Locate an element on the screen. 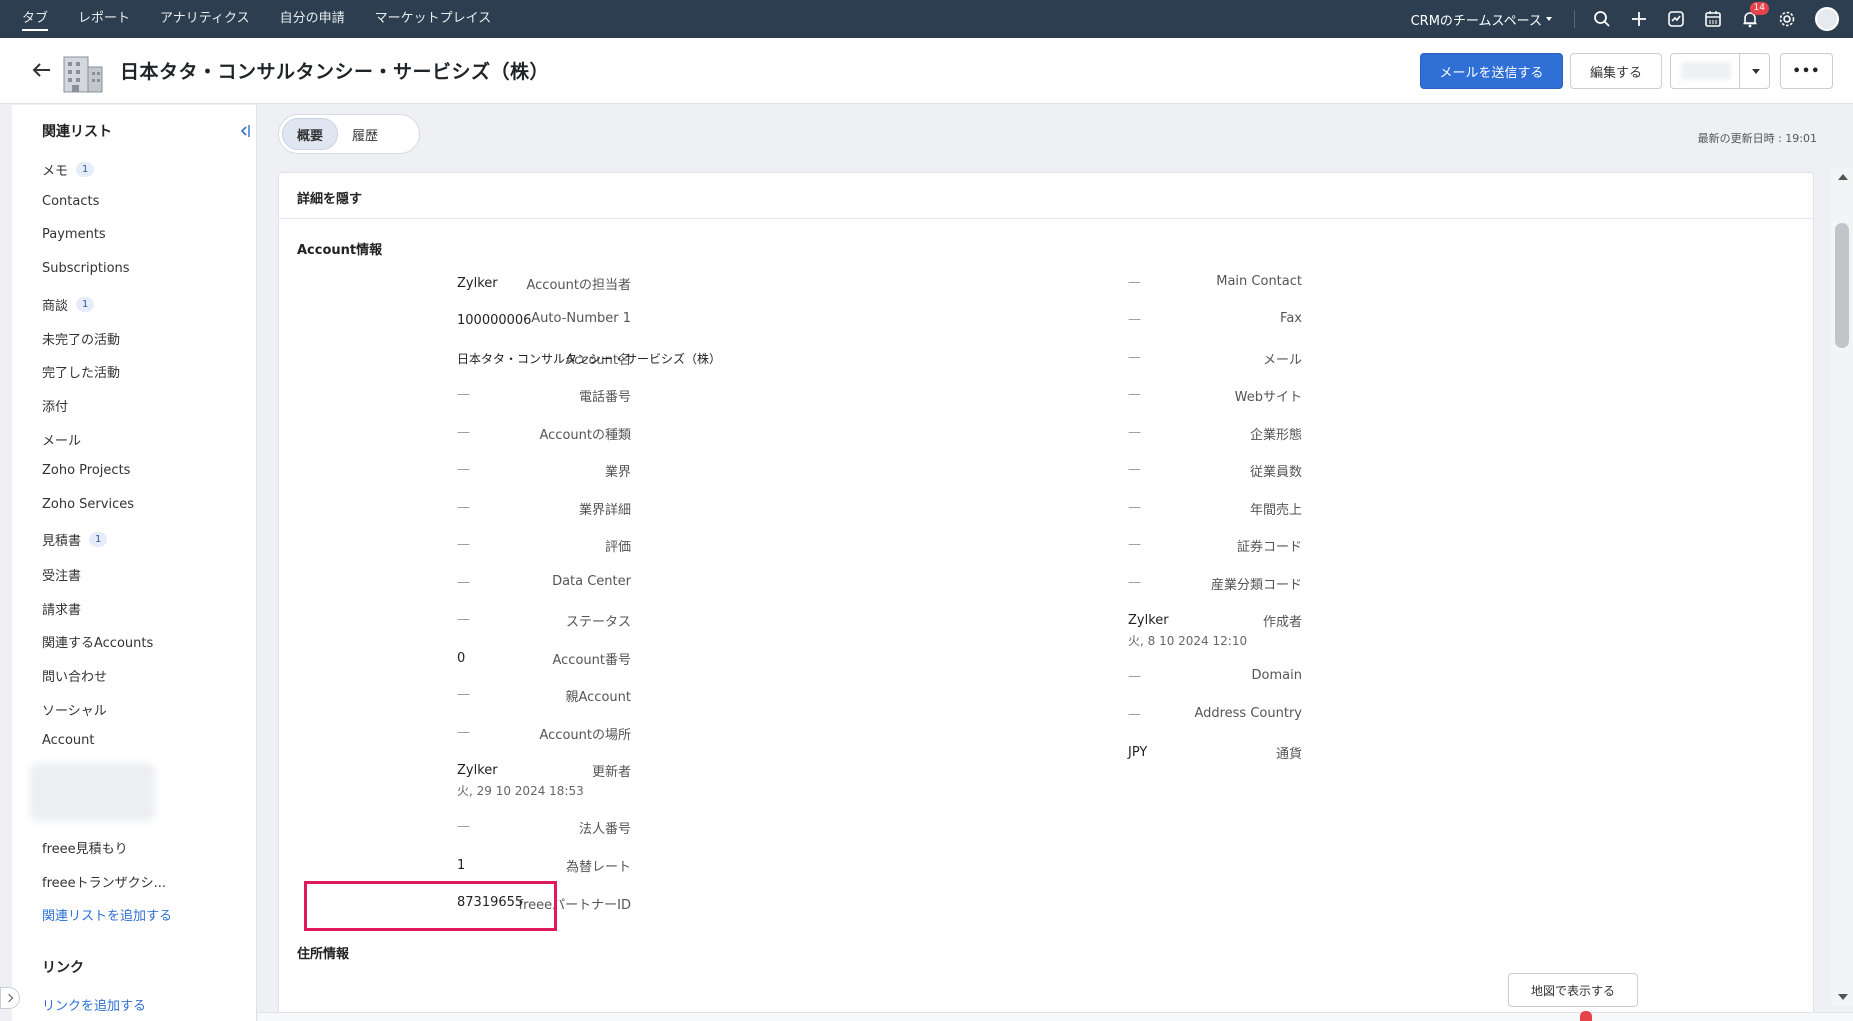 This screenshot has width=1853, height=1021. sidebar-item-related-accounts: 関連するAccounts is located at coordinates (97, 641).